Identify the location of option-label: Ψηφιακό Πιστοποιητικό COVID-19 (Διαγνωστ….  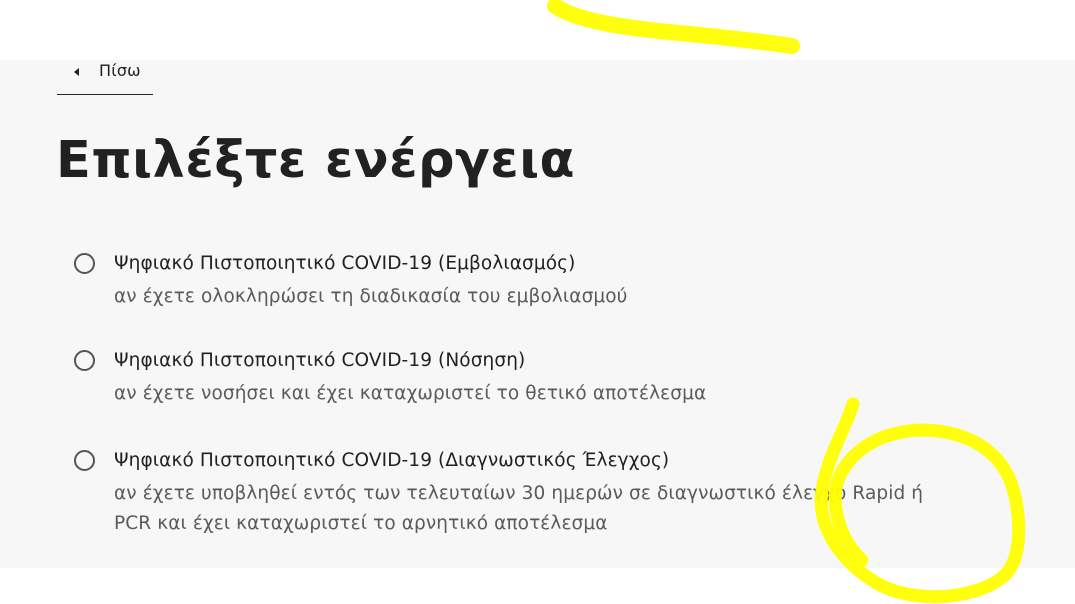
(392, 460).